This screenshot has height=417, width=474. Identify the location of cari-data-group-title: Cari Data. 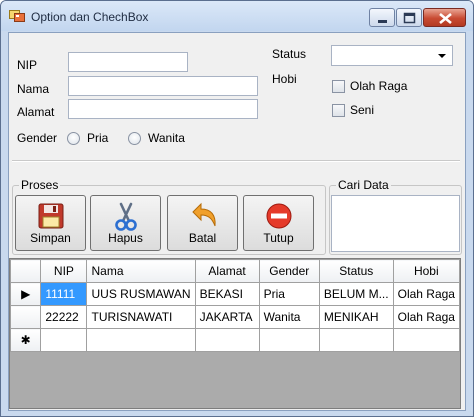
(363, 185).